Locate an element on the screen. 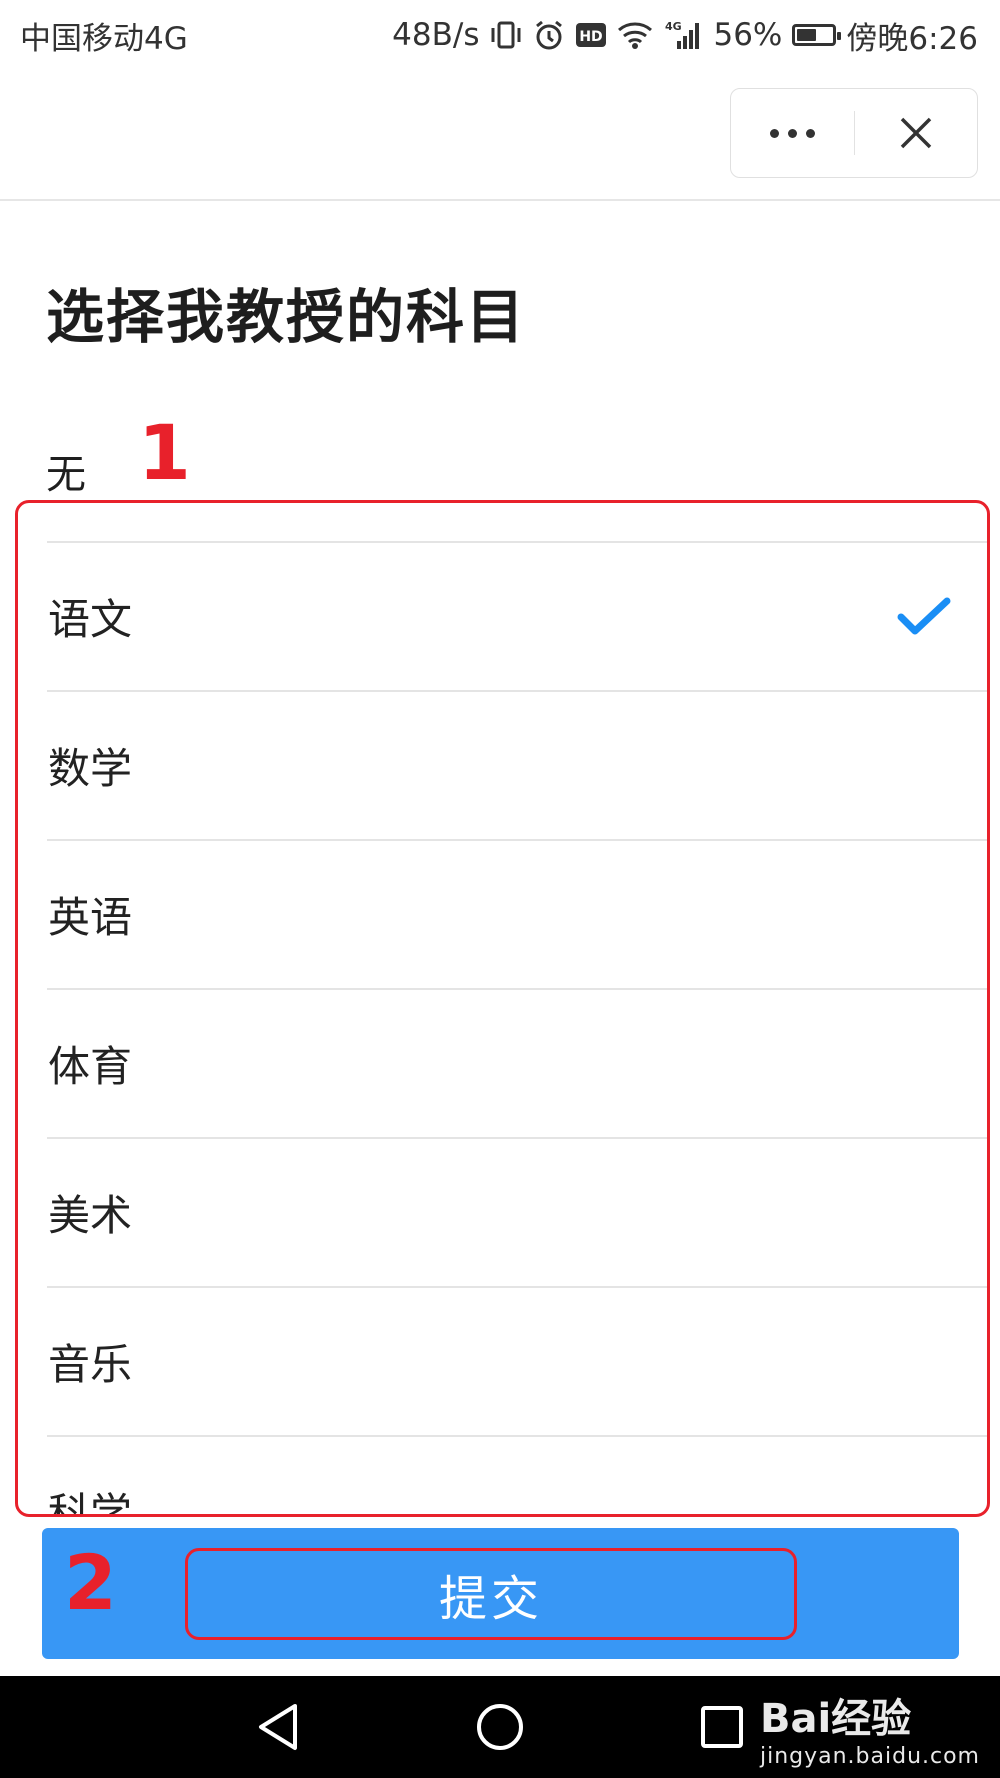 This screenshot has height=1778, width=1000. svg-text: HD is located at coordinates (591, 37).